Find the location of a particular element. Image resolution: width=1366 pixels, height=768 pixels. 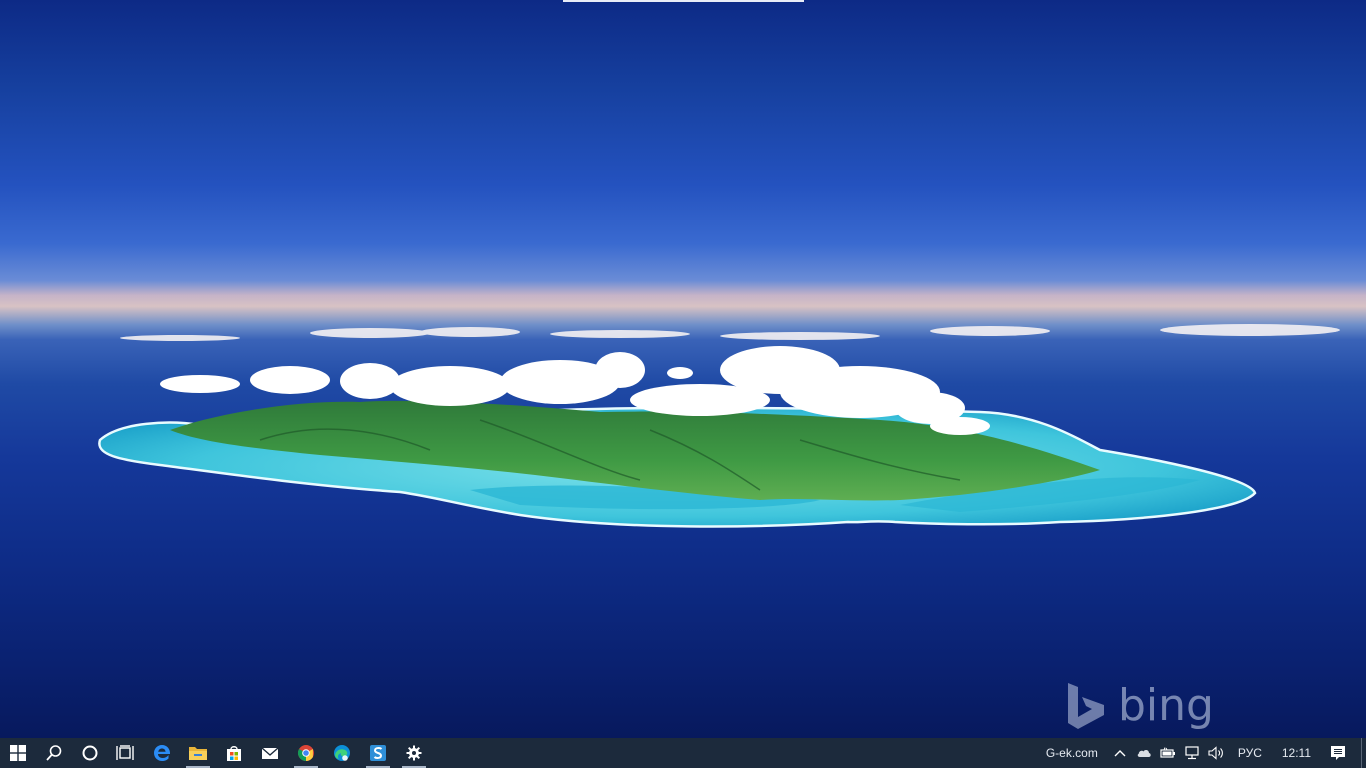

task-view-icon is located at coordinates (125, 752).